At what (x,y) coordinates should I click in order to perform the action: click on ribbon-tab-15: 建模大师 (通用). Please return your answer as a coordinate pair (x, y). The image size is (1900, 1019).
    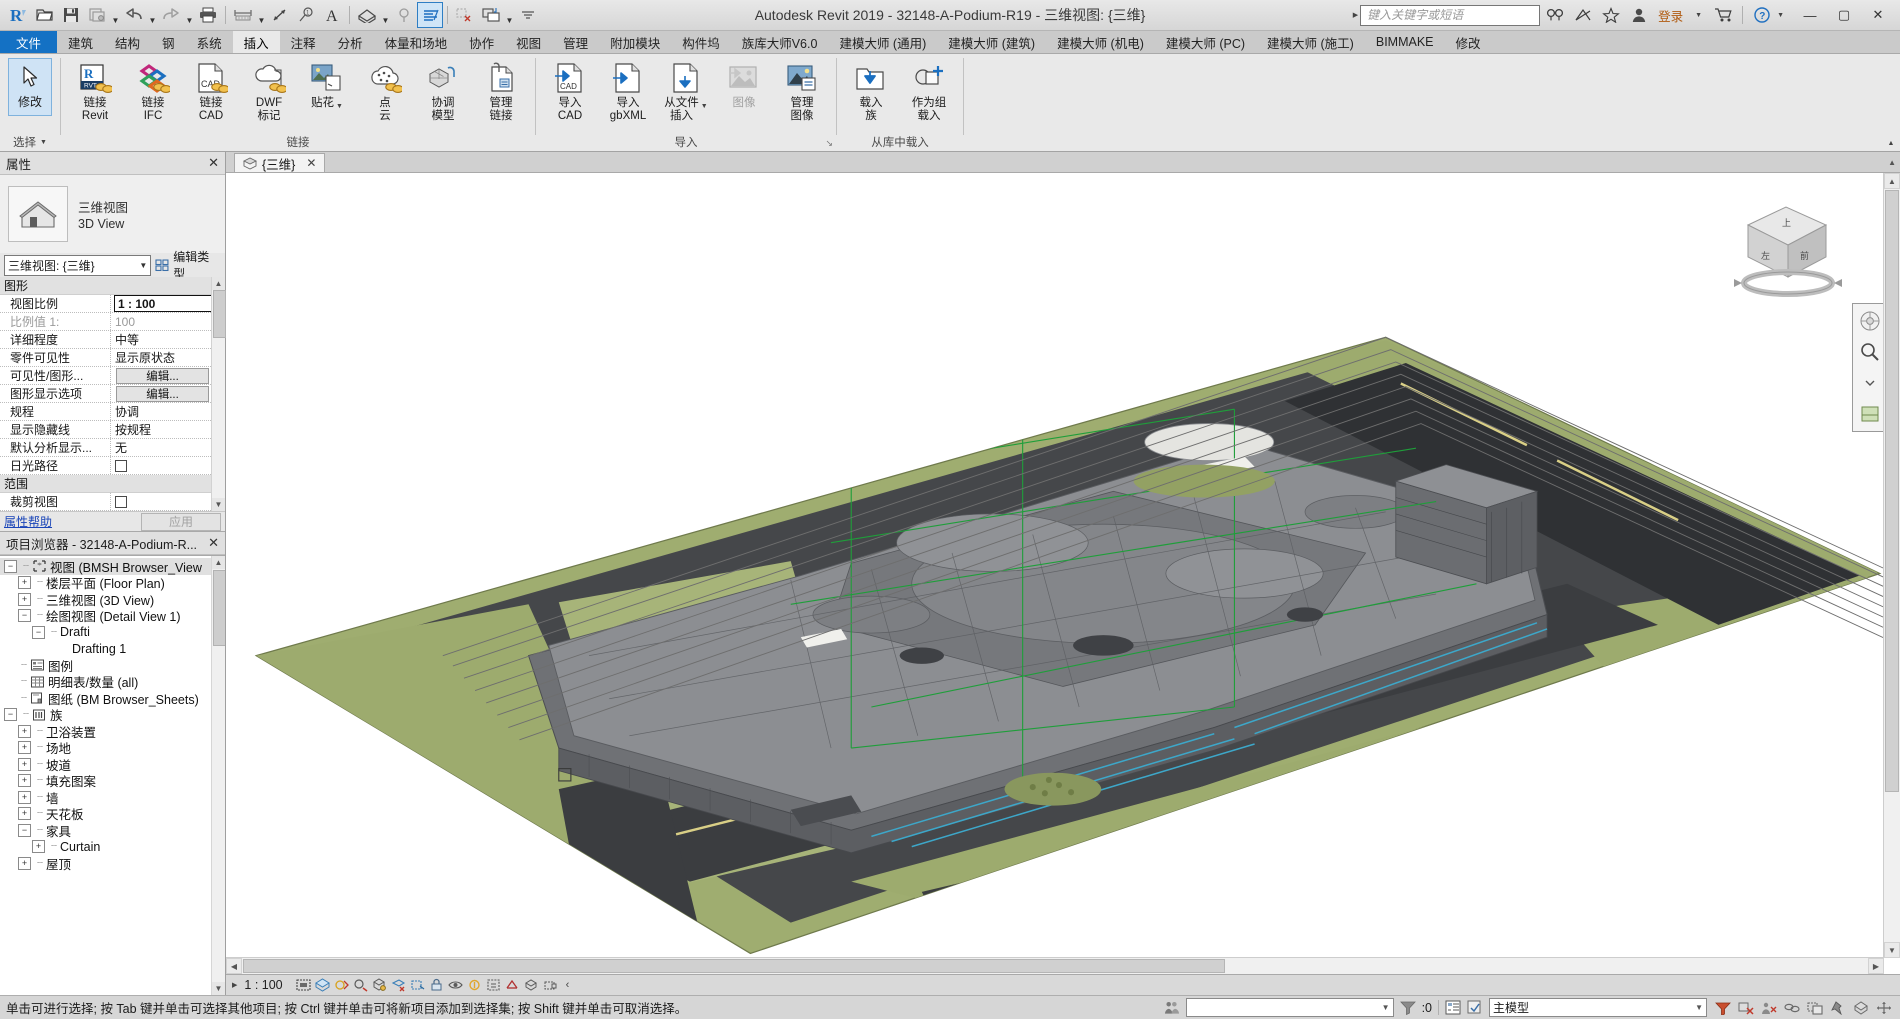
    Looking at the image, I should click on (882, 42).